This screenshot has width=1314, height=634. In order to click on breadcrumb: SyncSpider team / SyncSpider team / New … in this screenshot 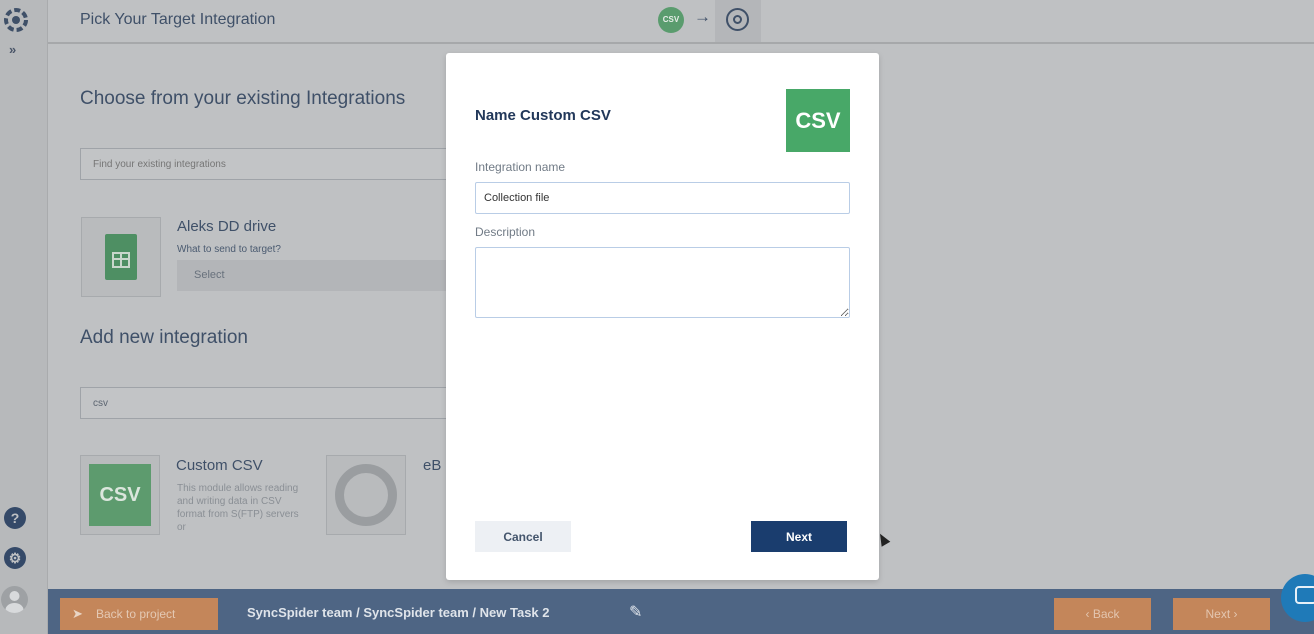, I will do `click(398, 612)`.